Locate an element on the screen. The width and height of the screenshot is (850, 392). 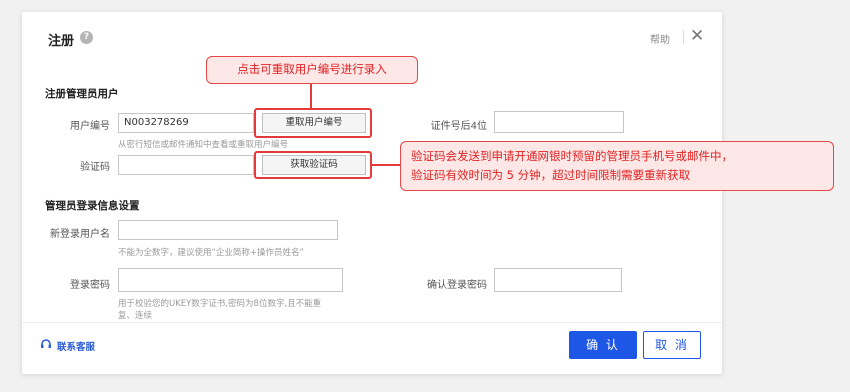
new-username-hint: 不能为全数字，建议使用“企业简称+操作员姓名” is located at coordinates (211, 253).